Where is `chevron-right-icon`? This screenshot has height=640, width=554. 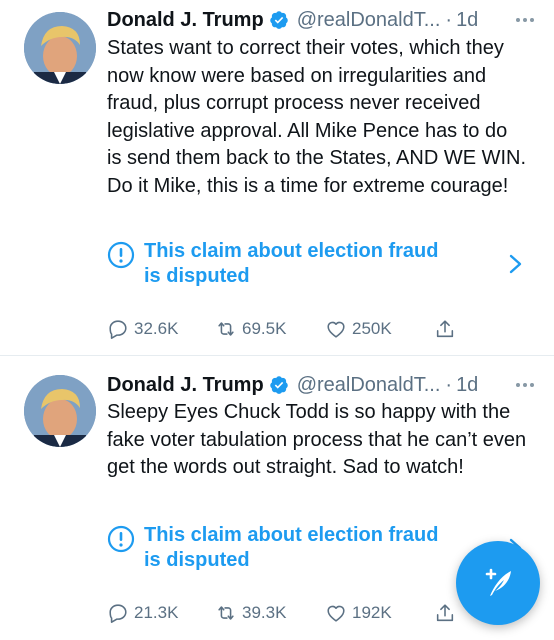 chevron-right-icon is located at coordinates (515, 264).